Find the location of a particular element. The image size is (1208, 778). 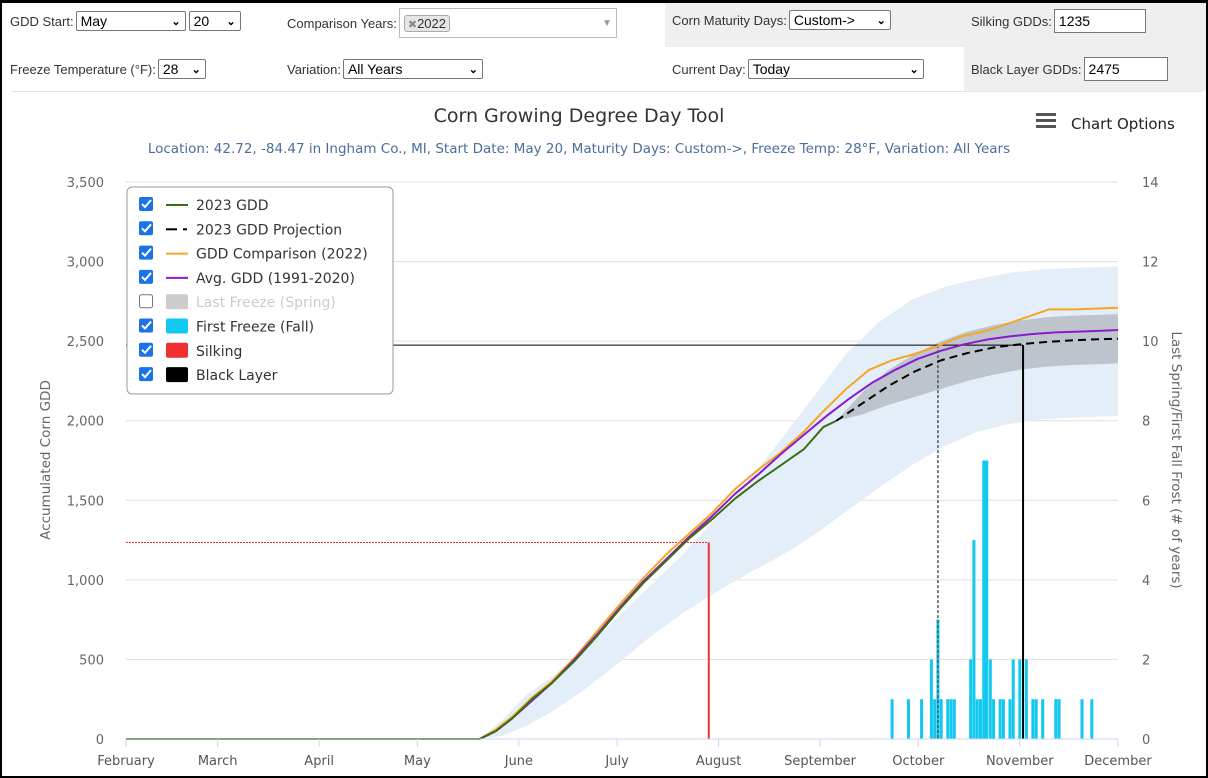

legend-box is located at coordinates (260, 290).